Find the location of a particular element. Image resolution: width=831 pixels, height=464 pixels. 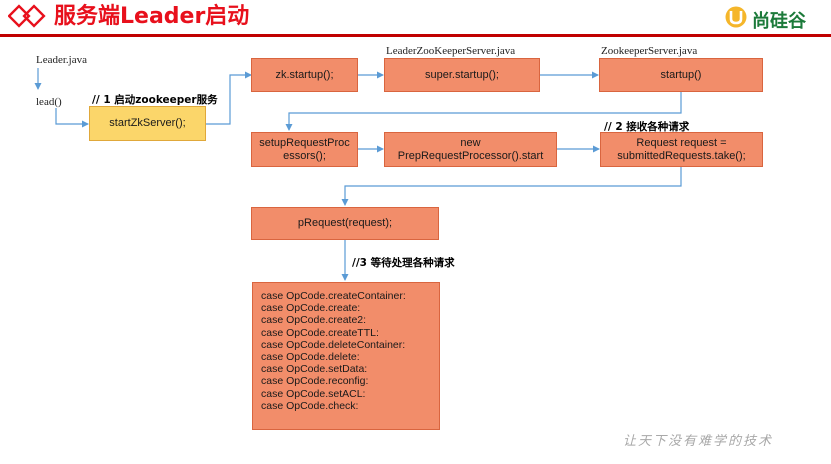

code-line: case OpCode.createTTL: is located at coordinates (320, 332).